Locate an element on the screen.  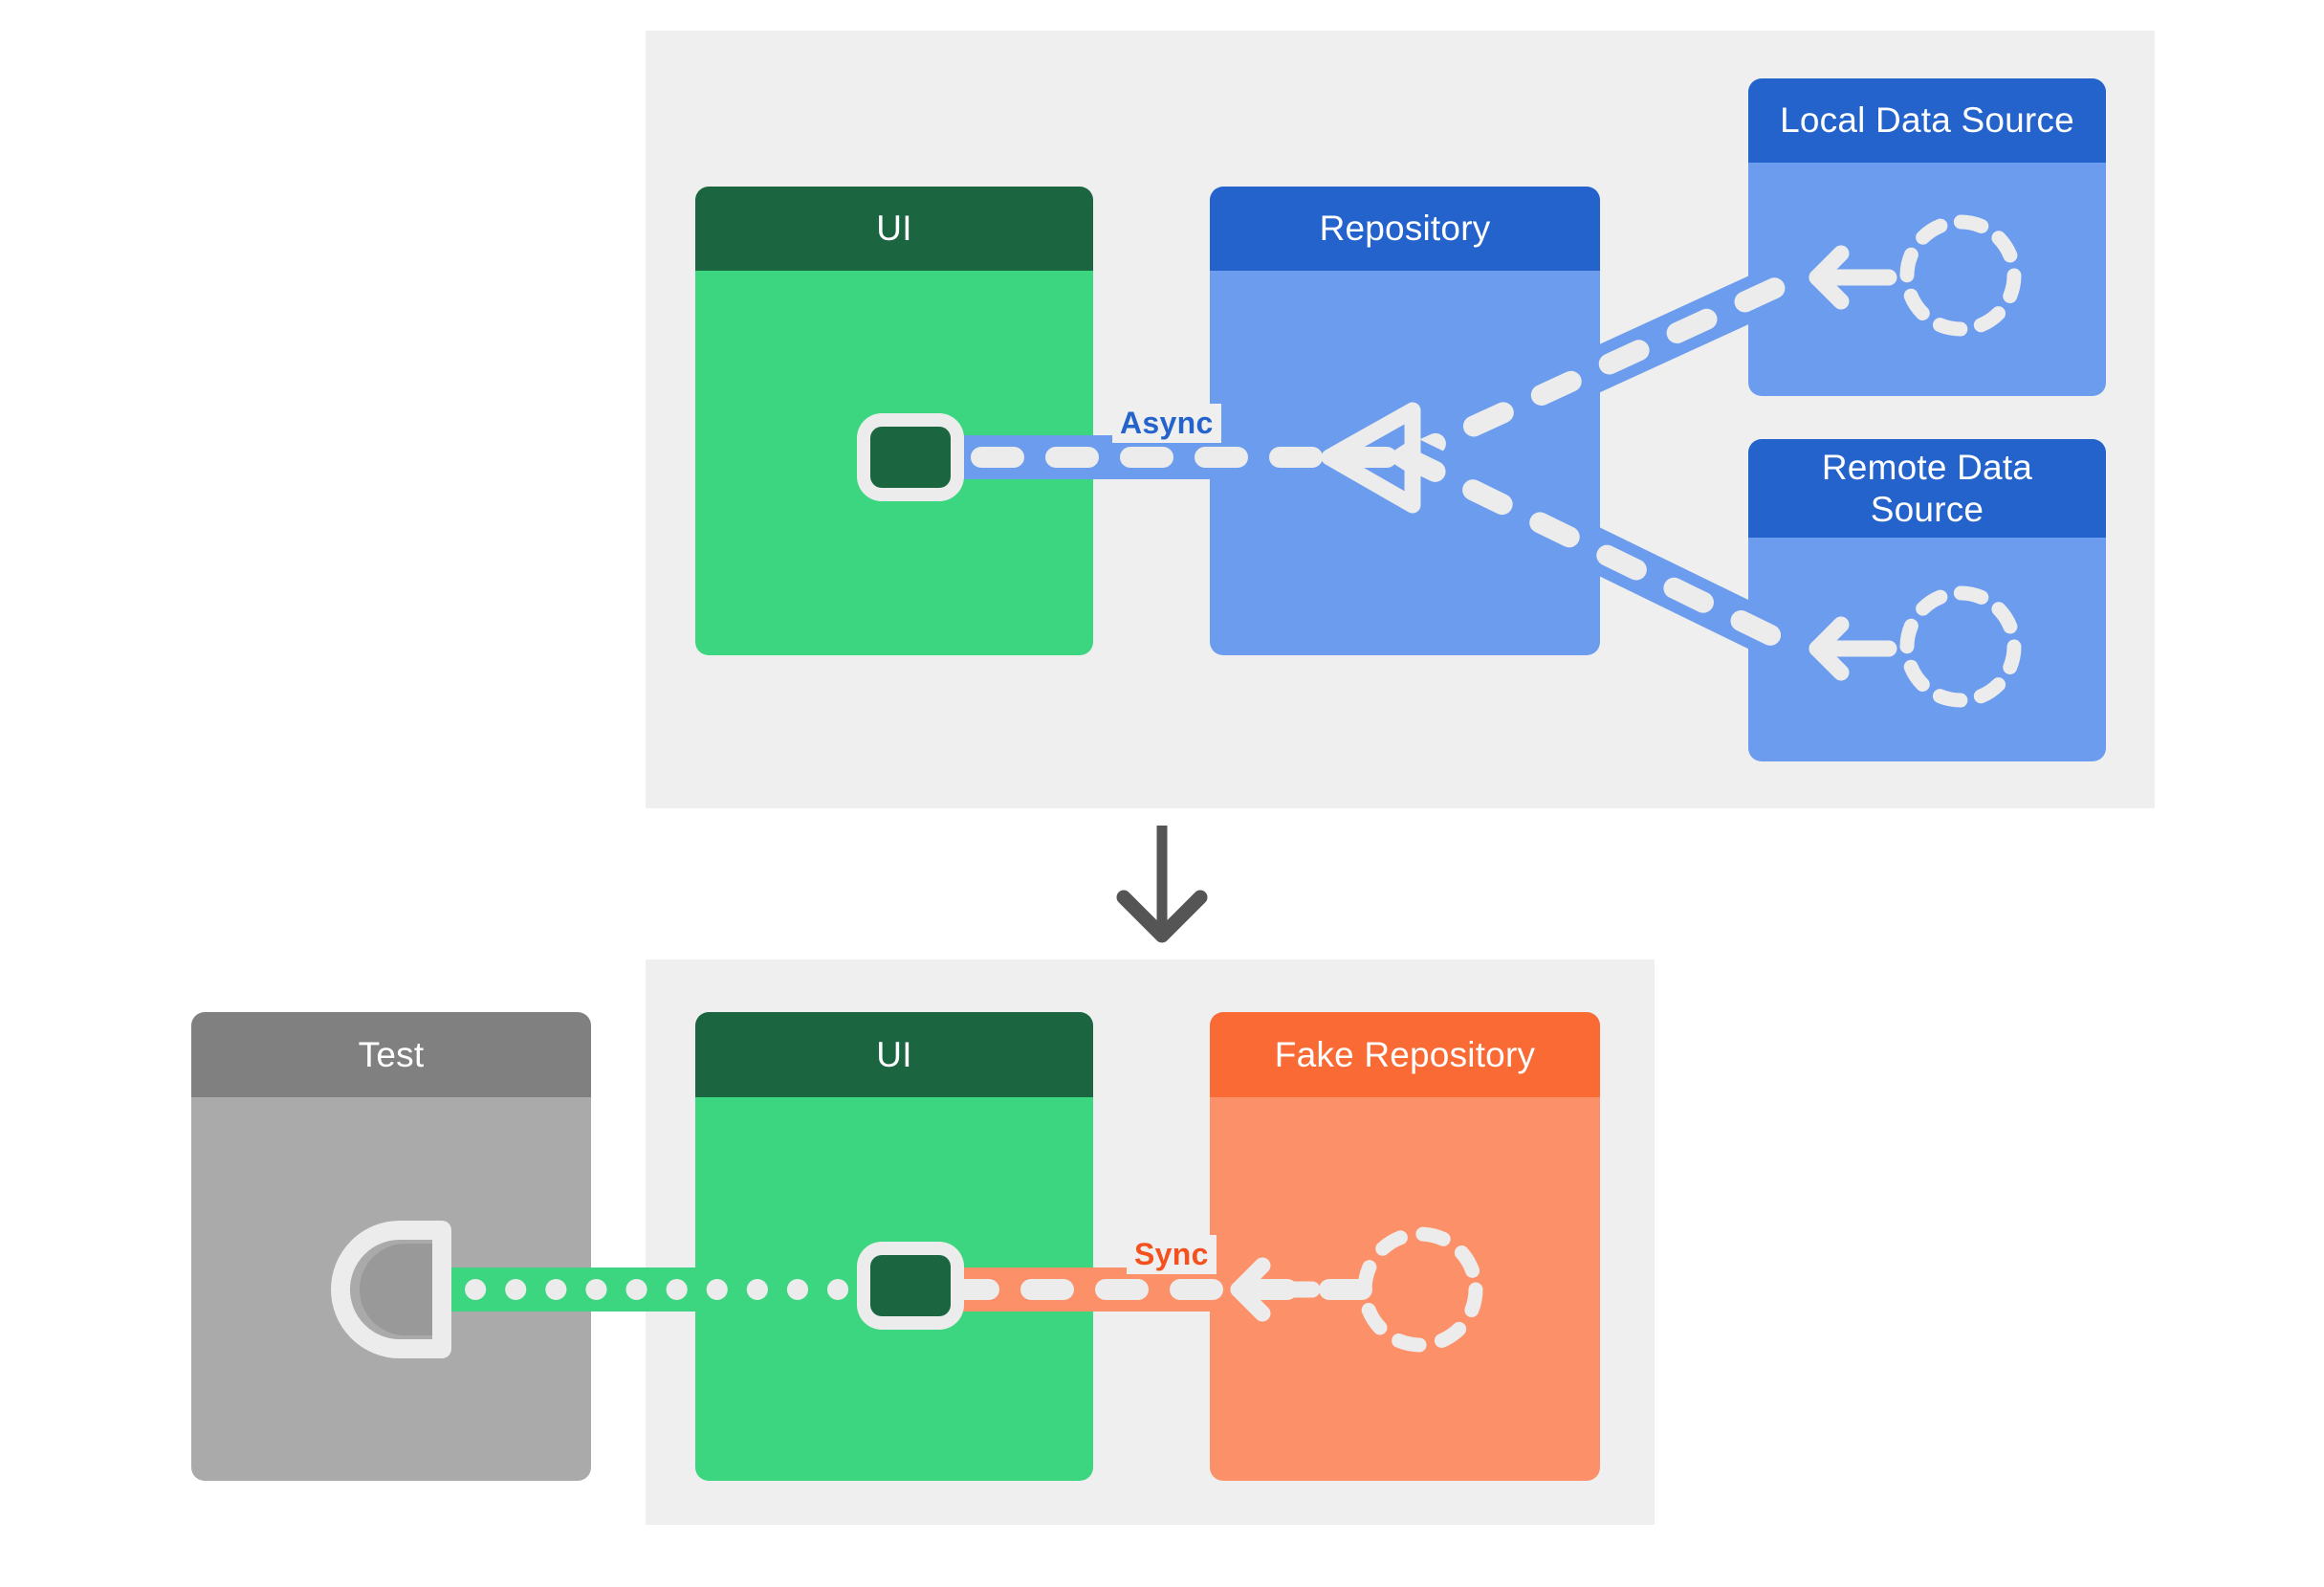
node-remote-data-source-title: Remote Data Source is located at coordinates (1927, 488).